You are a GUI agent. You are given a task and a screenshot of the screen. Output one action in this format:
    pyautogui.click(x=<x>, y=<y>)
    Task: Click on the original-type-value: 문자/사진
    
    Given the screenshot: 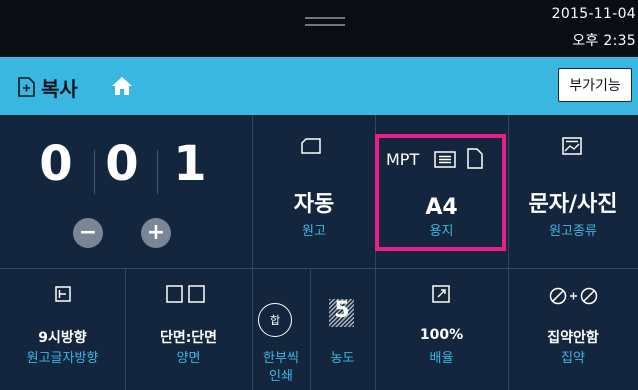 What is the action you would take?
    pyautogui.click(x=573, y=204)
    